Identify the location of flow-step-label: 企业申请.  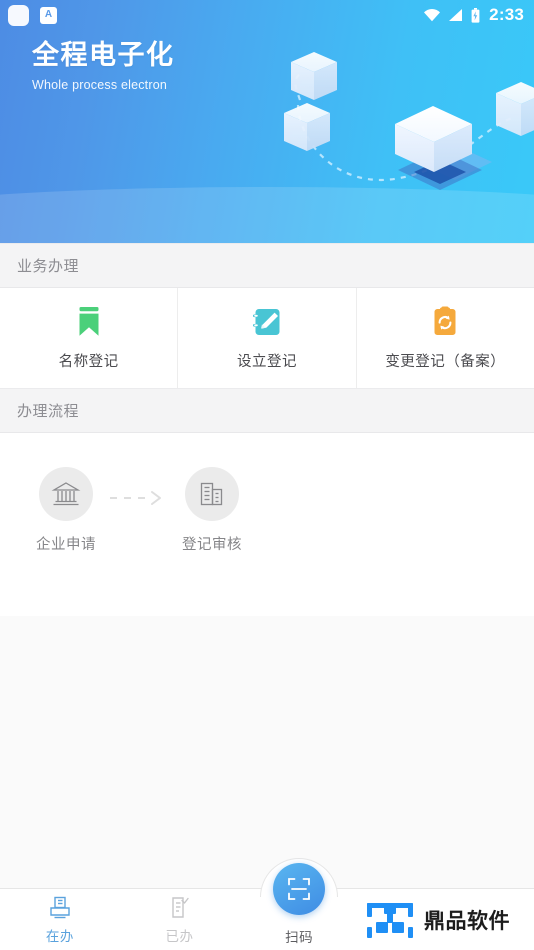
(66, 545).